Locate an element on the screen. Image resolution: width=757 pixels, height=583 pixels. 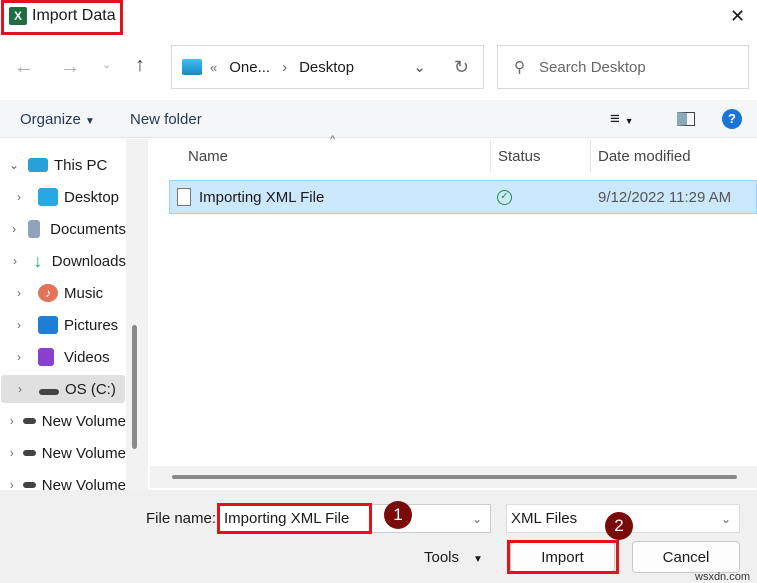
column-status: Status is located at coordinates (519, 156).